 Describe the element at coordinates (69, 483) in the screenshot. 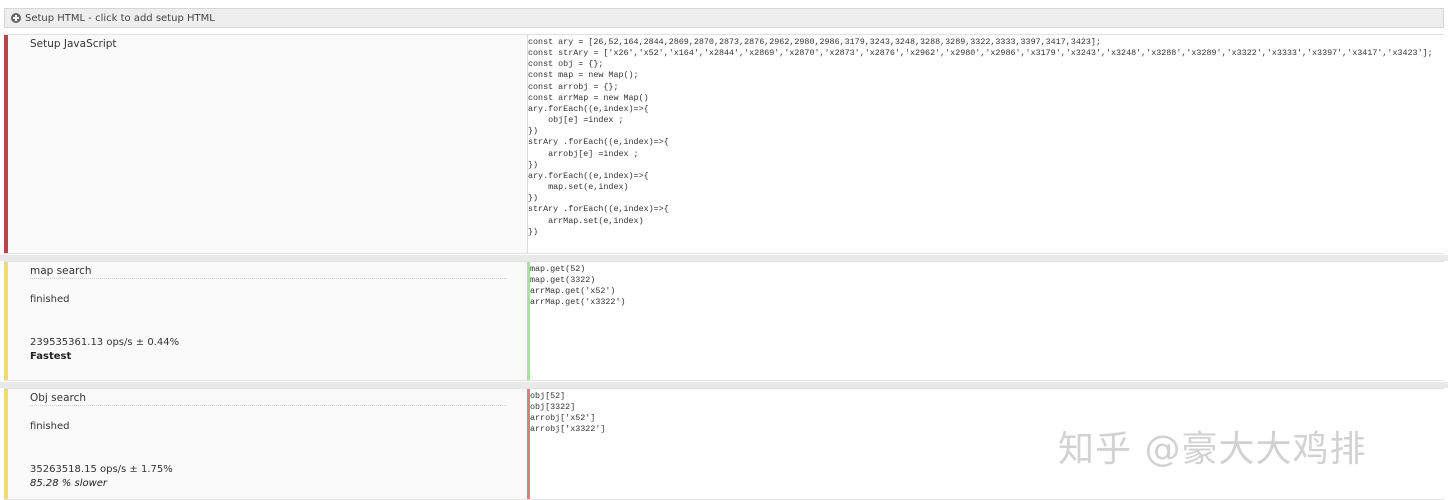

I see `test-rank: 85.28 % slower` at that location.